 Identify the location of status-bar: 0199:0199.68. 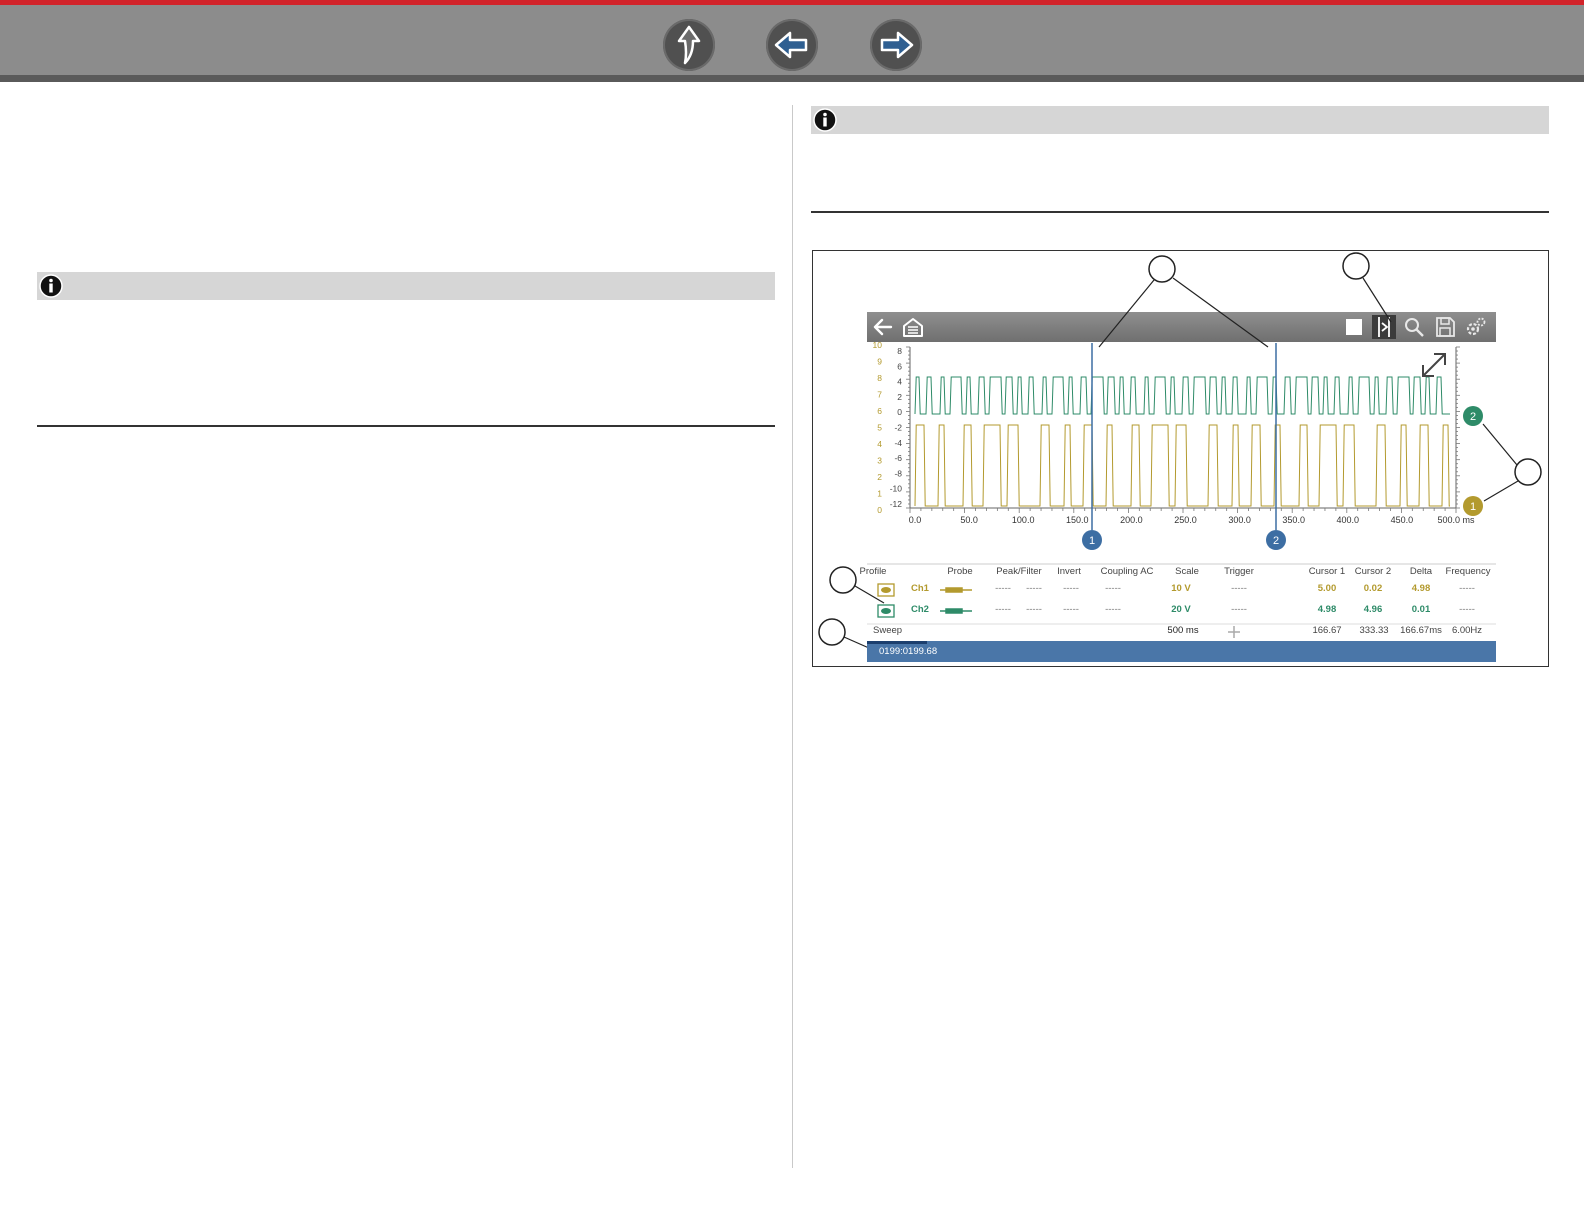
(1181, 651).